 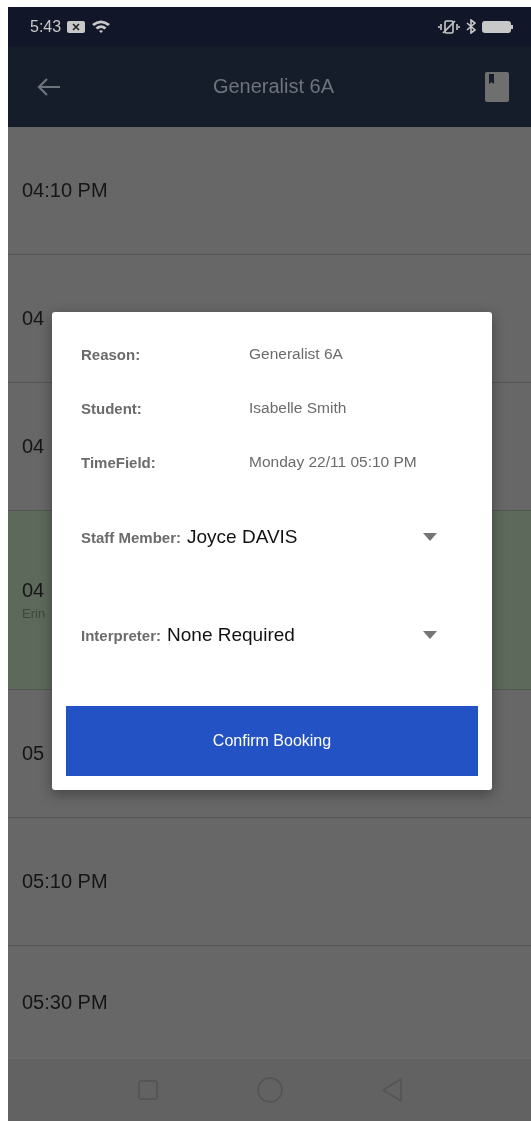 What do you see at coordinates (272, 741) in the screenshot?
I see `confirm-button: Confirm Booking` at bounding box center [272, 741].